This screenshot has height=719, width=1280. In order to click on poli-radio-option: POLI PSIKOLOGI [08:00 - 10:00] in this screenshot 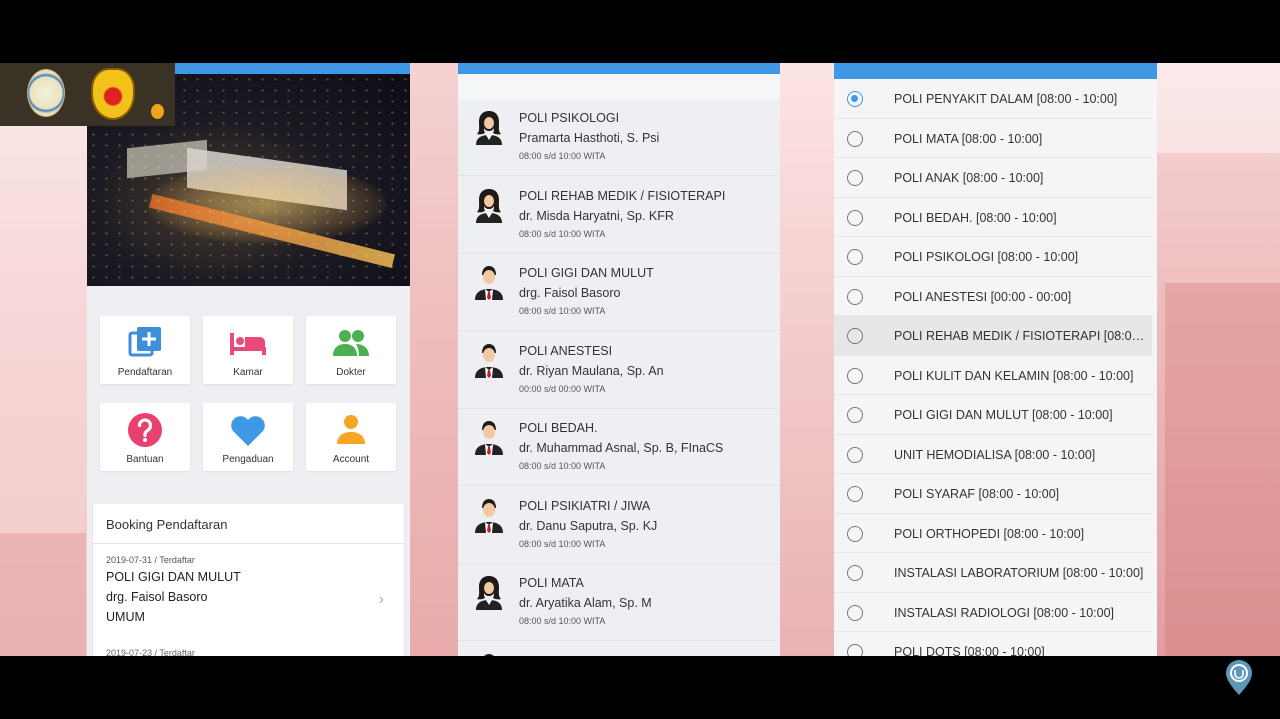, I will do `click(993, 257)`.